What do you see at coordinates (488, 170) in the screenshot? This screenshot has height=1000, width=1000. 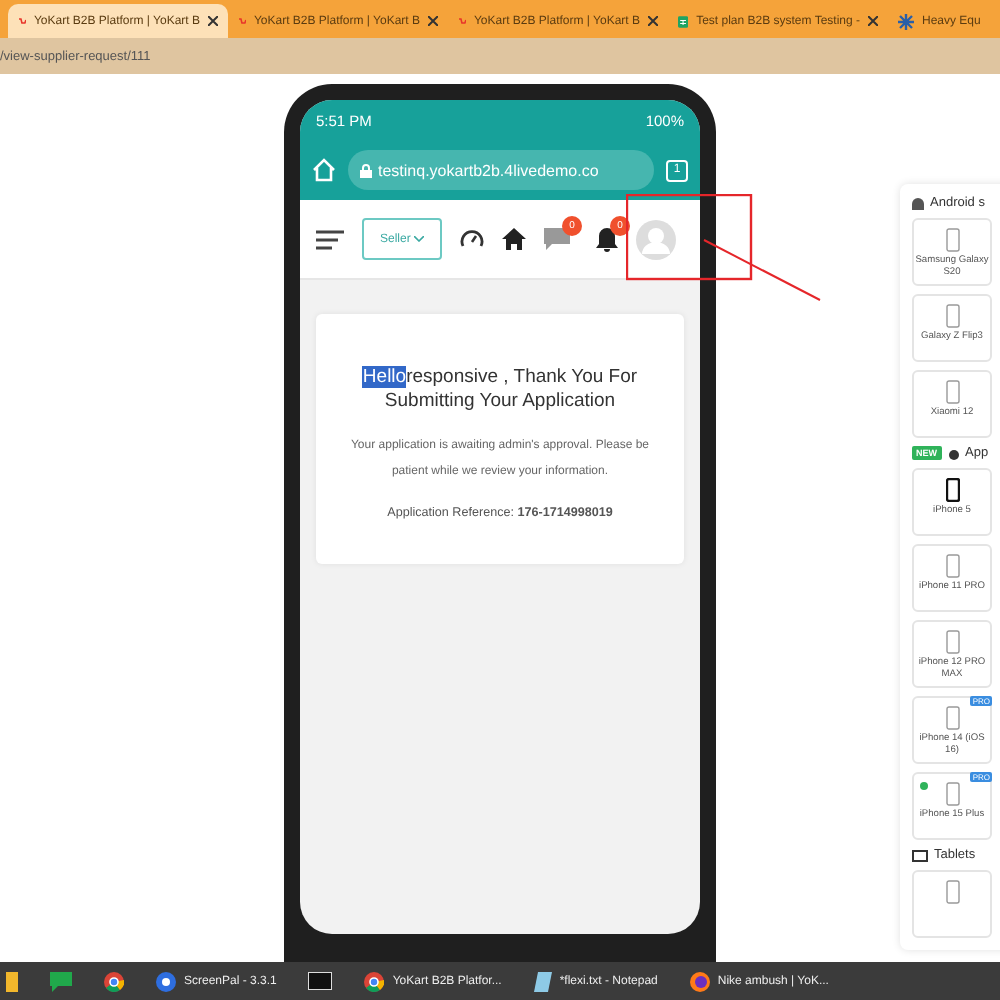 I see `url-text: testinq.yokartb2b.4livedemo.co` at bounding box center [488, 170].